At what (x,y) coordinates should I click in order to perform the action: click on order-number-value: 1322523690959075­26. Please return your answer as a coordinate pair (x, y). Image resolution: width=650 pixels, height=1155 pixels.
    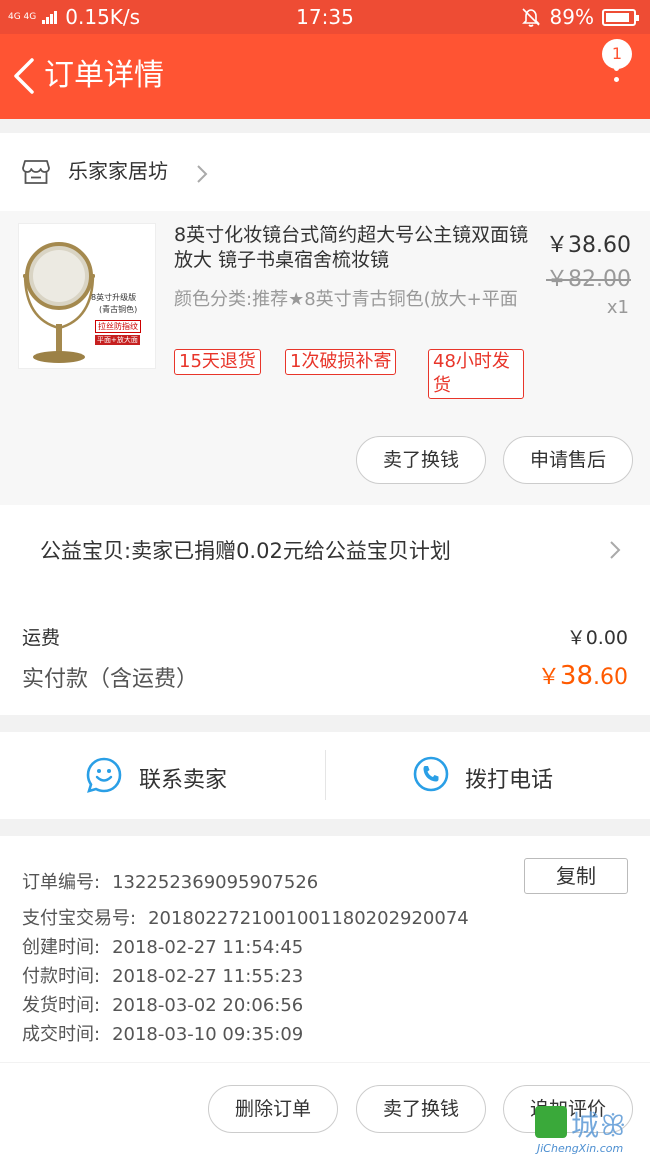
    Looking at the image, I should click on (215, 882).